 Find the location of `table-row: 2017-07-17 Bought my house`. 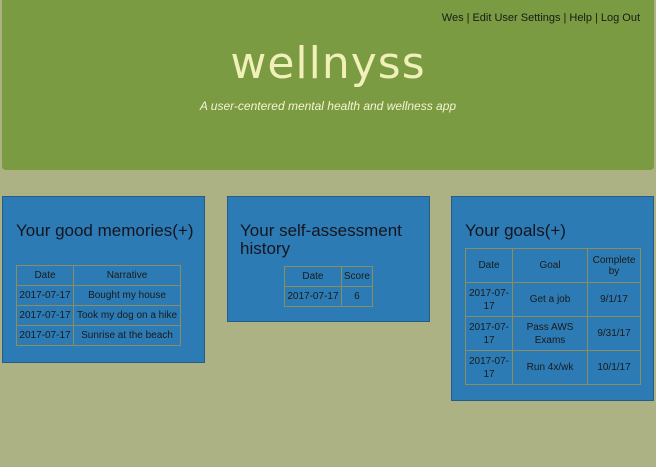

table-row: 2017-07-17 Bought my house is located at coordinates (98, 295).